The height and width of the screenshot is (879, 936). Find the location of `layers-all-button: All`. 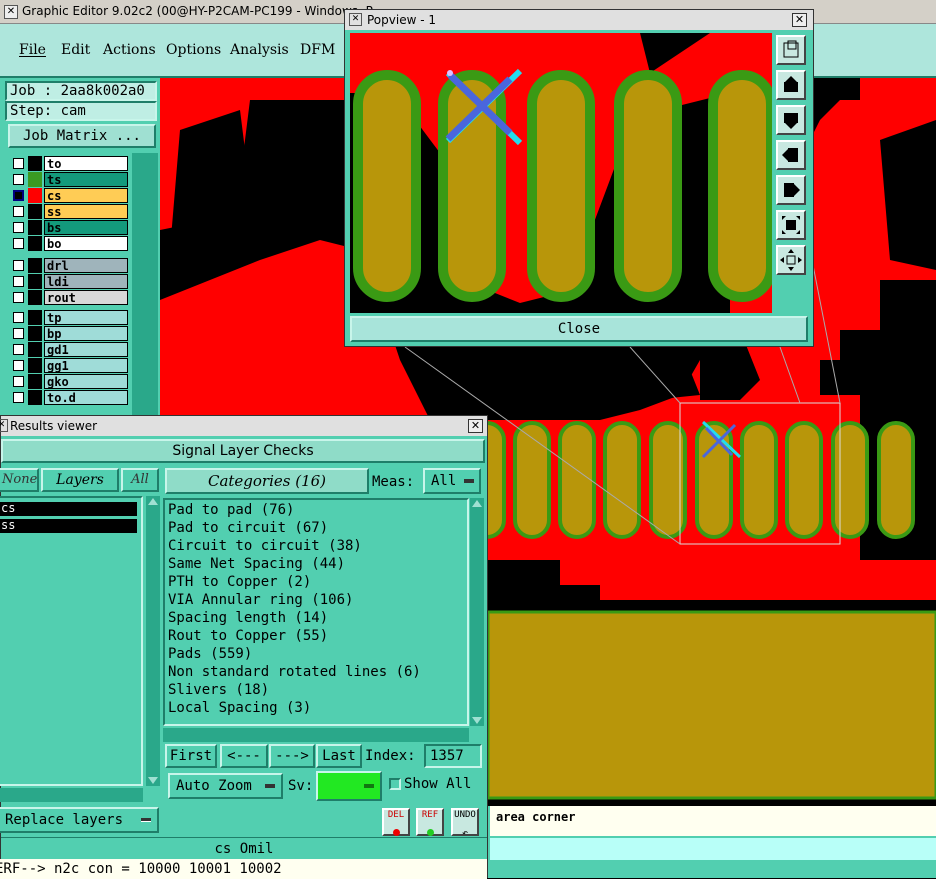

layers-all-button: All is located at coordinates (140, 480).